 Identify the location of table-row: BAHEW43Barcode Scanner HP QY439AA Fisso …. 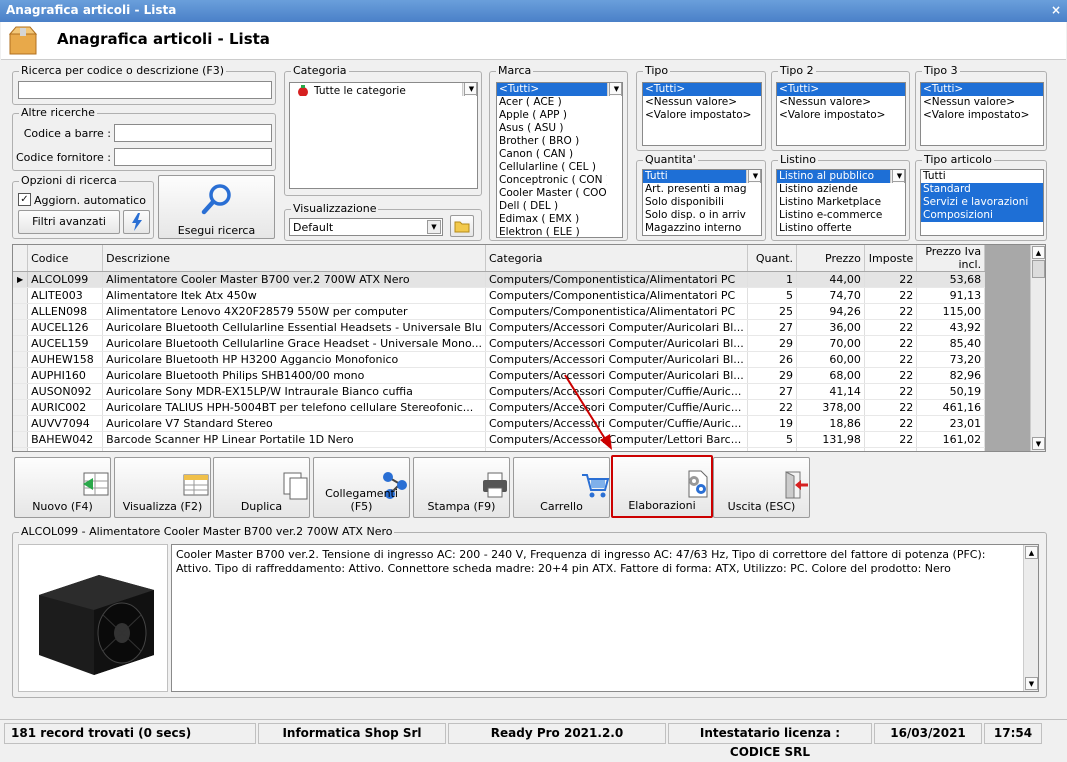
(529, 449).